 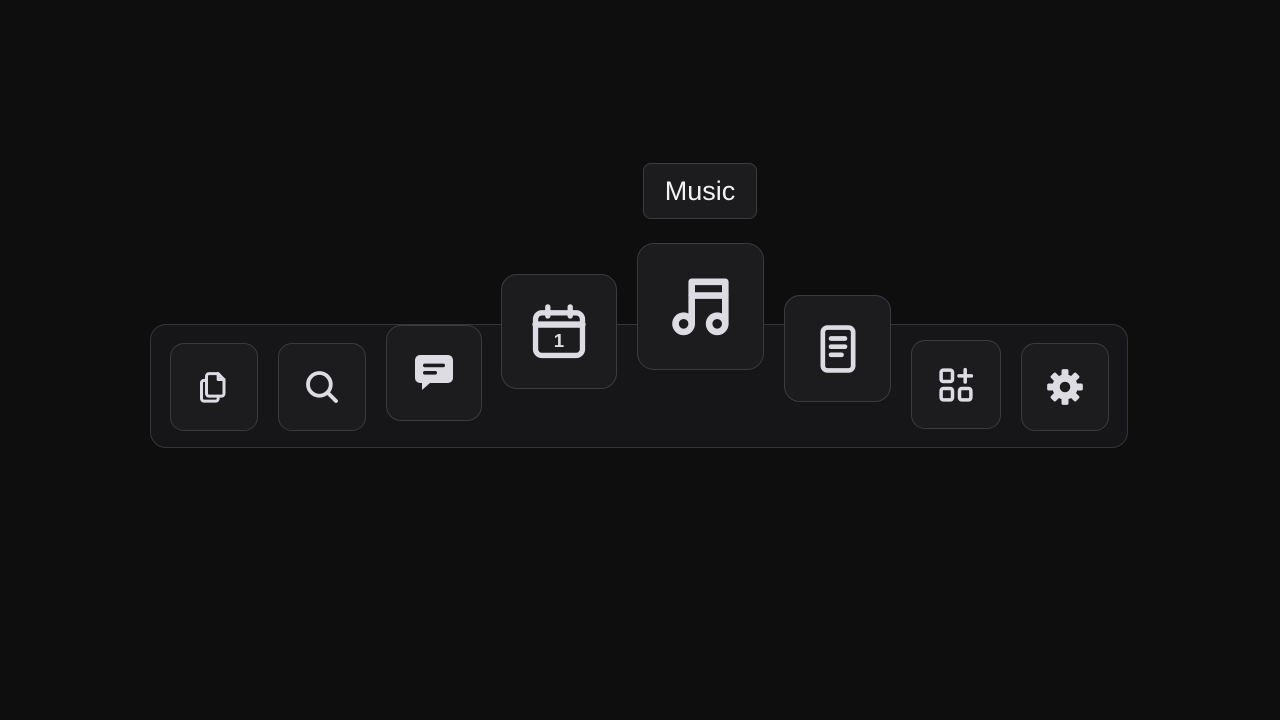 I want to click on tooltip-label: Music, so click(x=700, y=190).